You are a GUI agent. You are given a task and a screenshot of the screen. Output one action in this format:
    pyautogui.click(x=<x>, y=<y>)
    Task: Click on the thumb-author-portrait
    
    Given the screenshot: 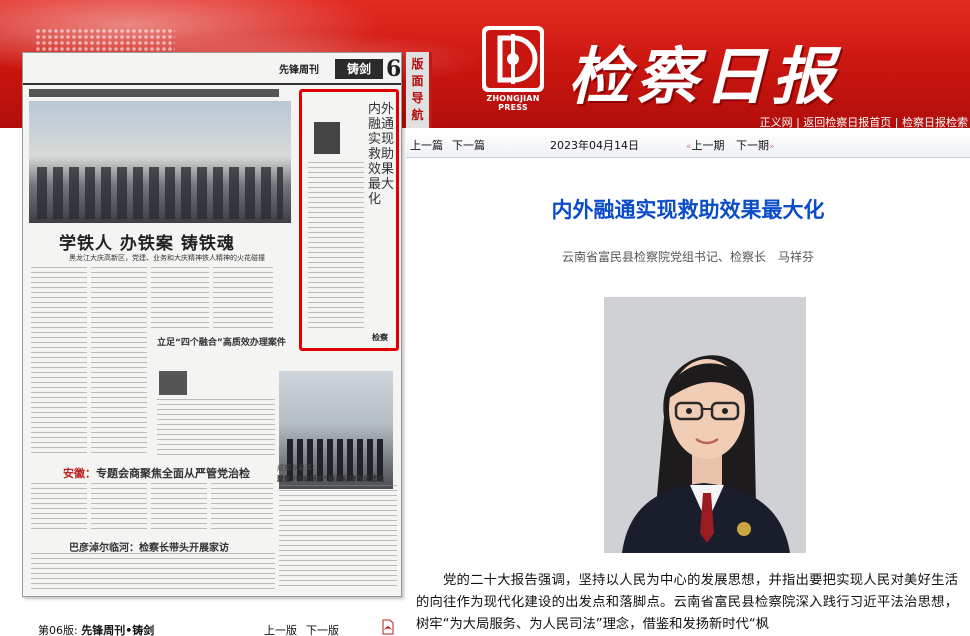 What is the action you would take?
    pyautogui.click(x=327, y=138)
    